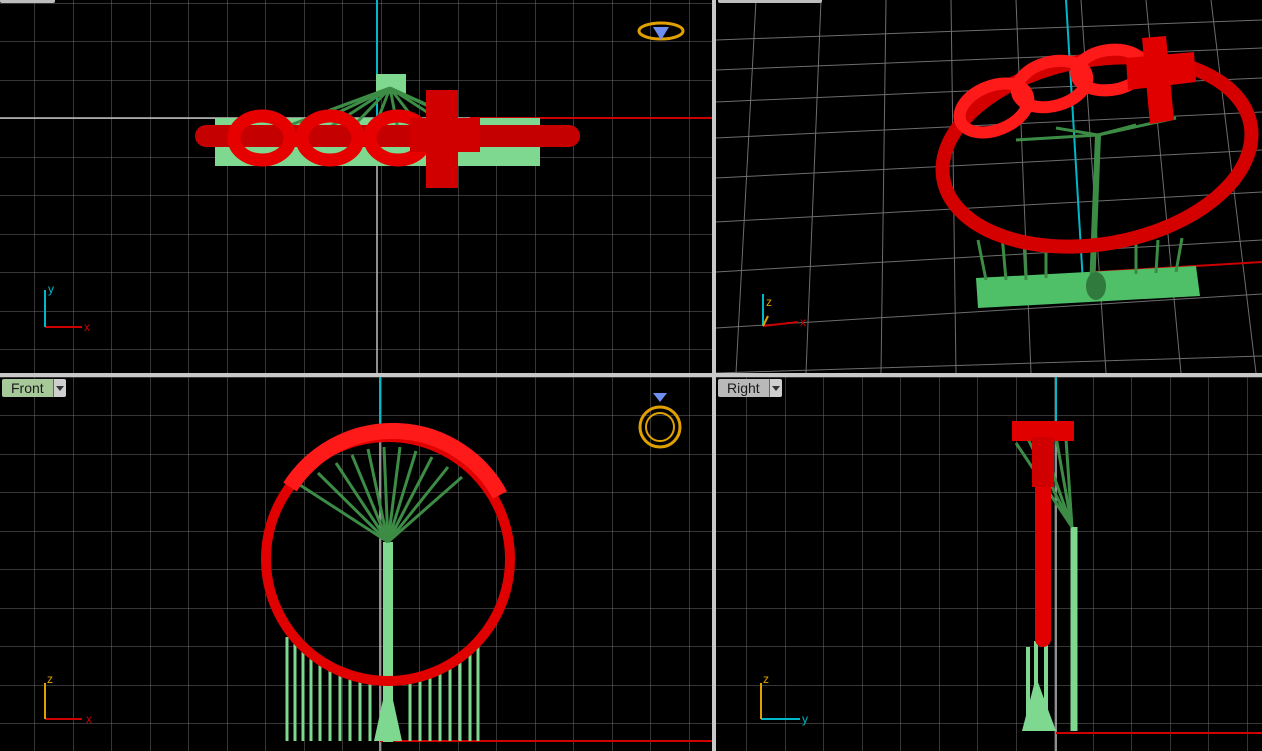  What do you see at coordinates (1075, 150) in the screenshot?
I see `z-axis-line` at bounding box center [1075, 150].